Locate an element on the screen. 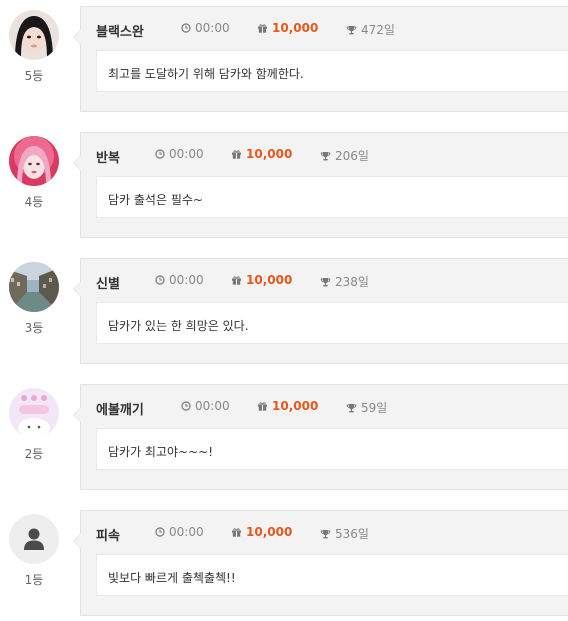 This screenshot has height=621, width=568. streak-value: 536일 is located at coordinates (352, 534).